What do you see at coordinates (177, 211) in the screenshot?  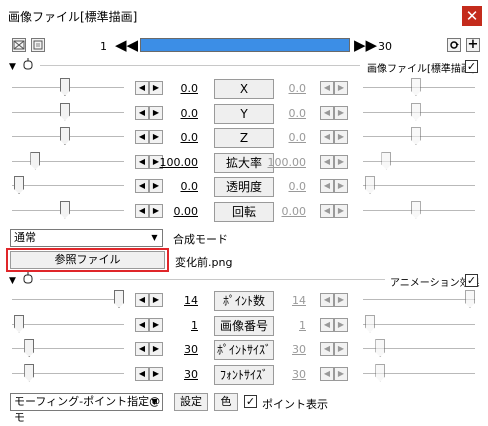 I see `param-value: 0.00` at bounding box center [177, 211].